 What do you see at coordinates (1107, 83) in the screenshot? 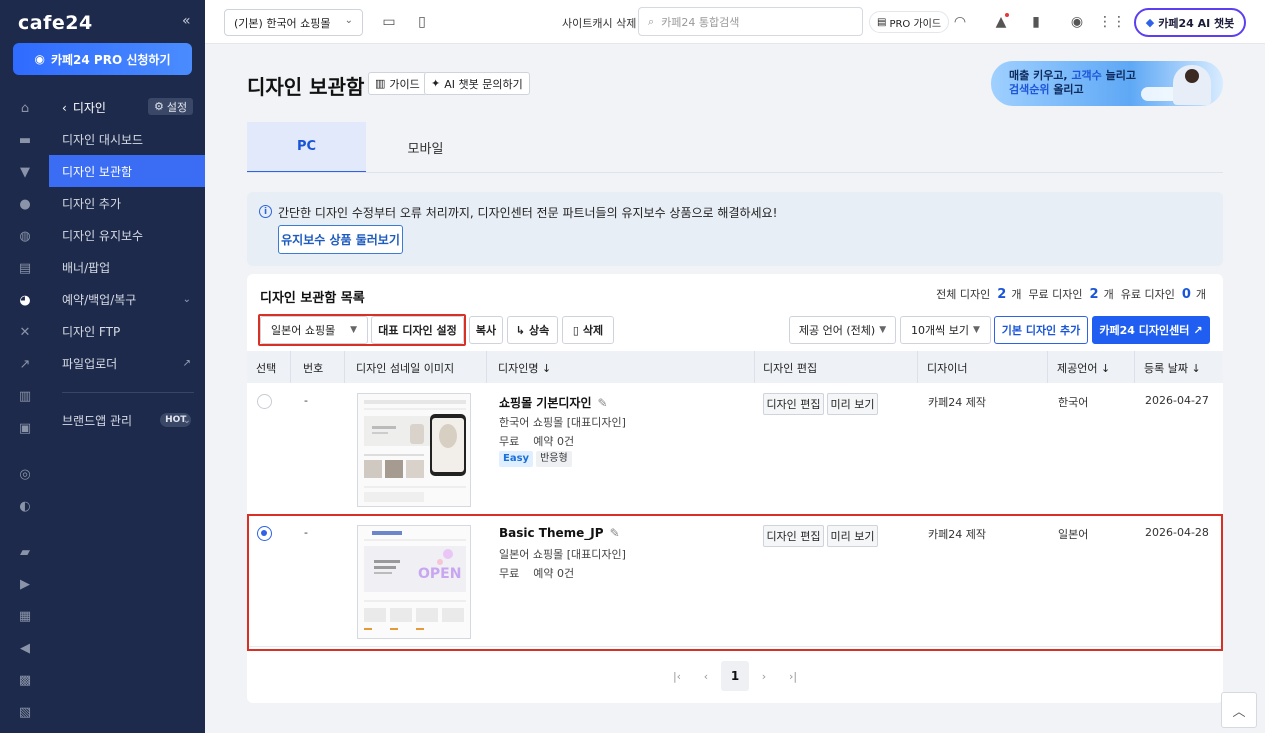
I see `promo-banner: 매출 키우고, 고객수 늘리고 검색순위 올리고` at bounding box center [1107, 83].